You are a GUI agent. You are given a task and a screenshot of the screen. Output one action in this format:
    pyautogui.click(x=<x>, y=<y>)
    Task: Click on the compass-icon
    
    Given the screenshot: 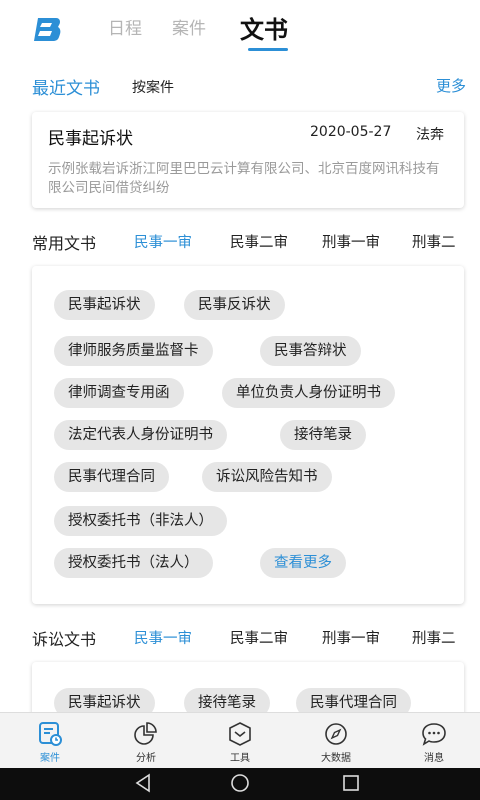 What is the action you would take?
    pyautogui.click(x=336, y=734)
    